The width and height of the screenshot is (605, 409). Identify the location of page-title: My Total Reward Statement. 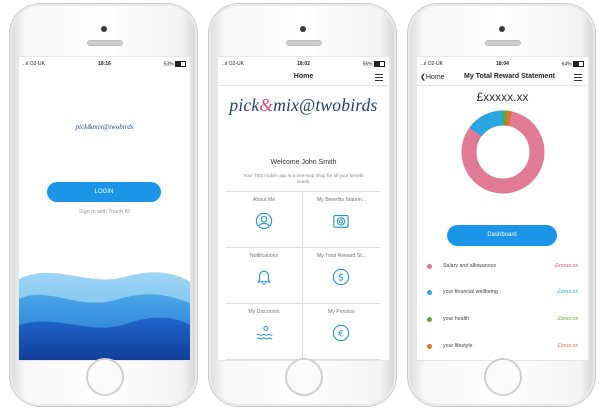
(509, 76).